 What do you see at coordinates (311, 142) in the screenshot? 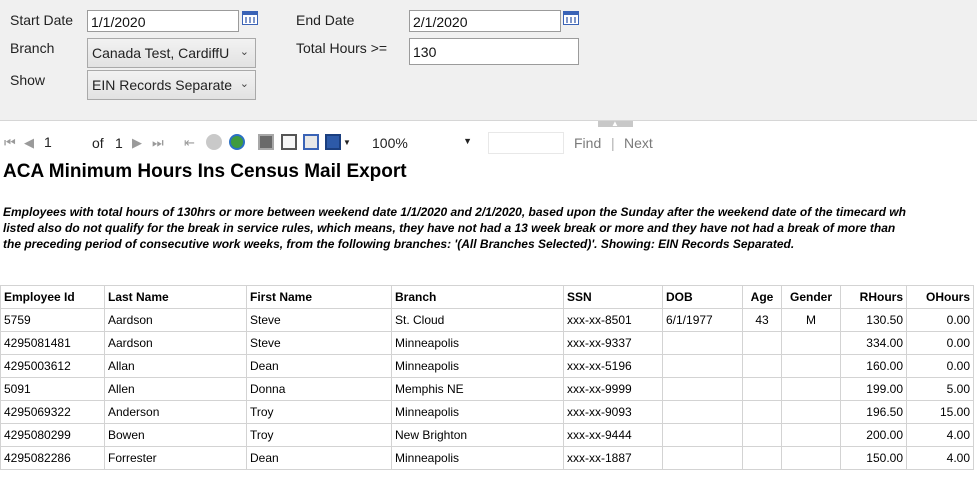
I see `page-setup-icon` at bounding box center [311, 142].